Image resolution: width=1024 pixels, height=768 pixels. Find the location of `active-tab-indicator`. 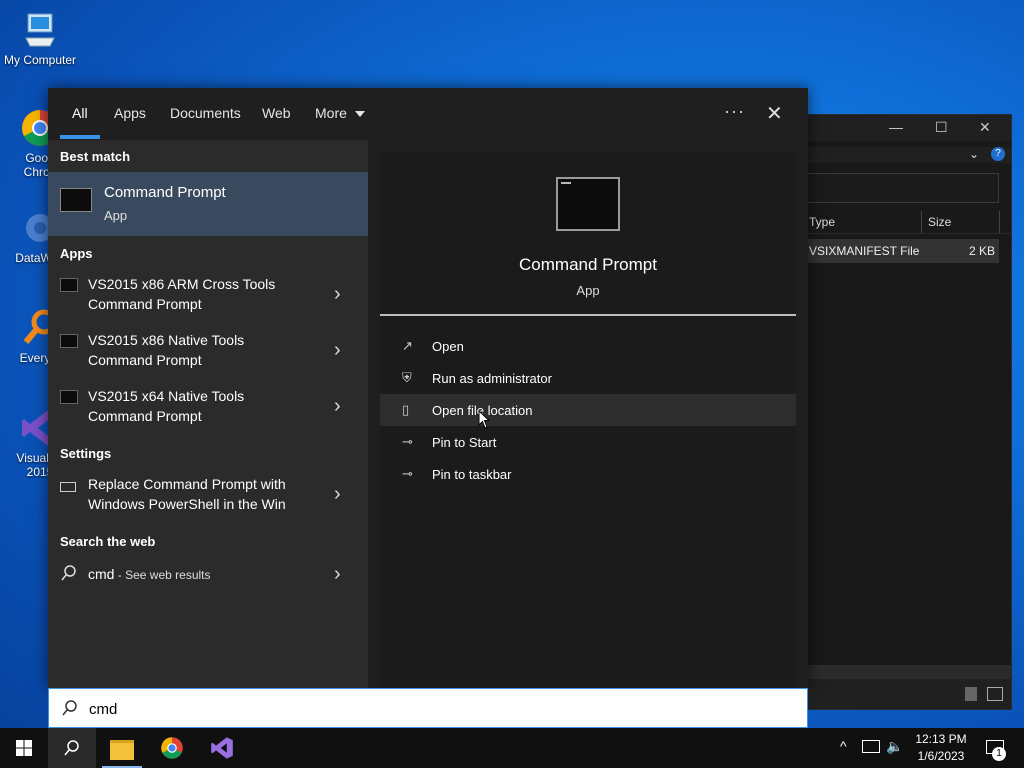

active-tab-indicator is located at coordinates (80, 137).